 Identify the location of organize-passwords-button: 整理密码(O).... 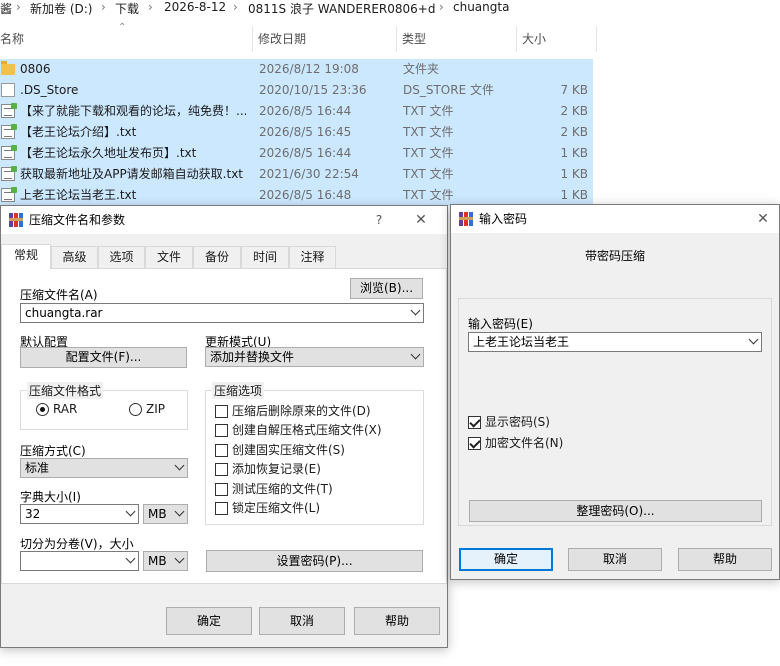
(615, 511).